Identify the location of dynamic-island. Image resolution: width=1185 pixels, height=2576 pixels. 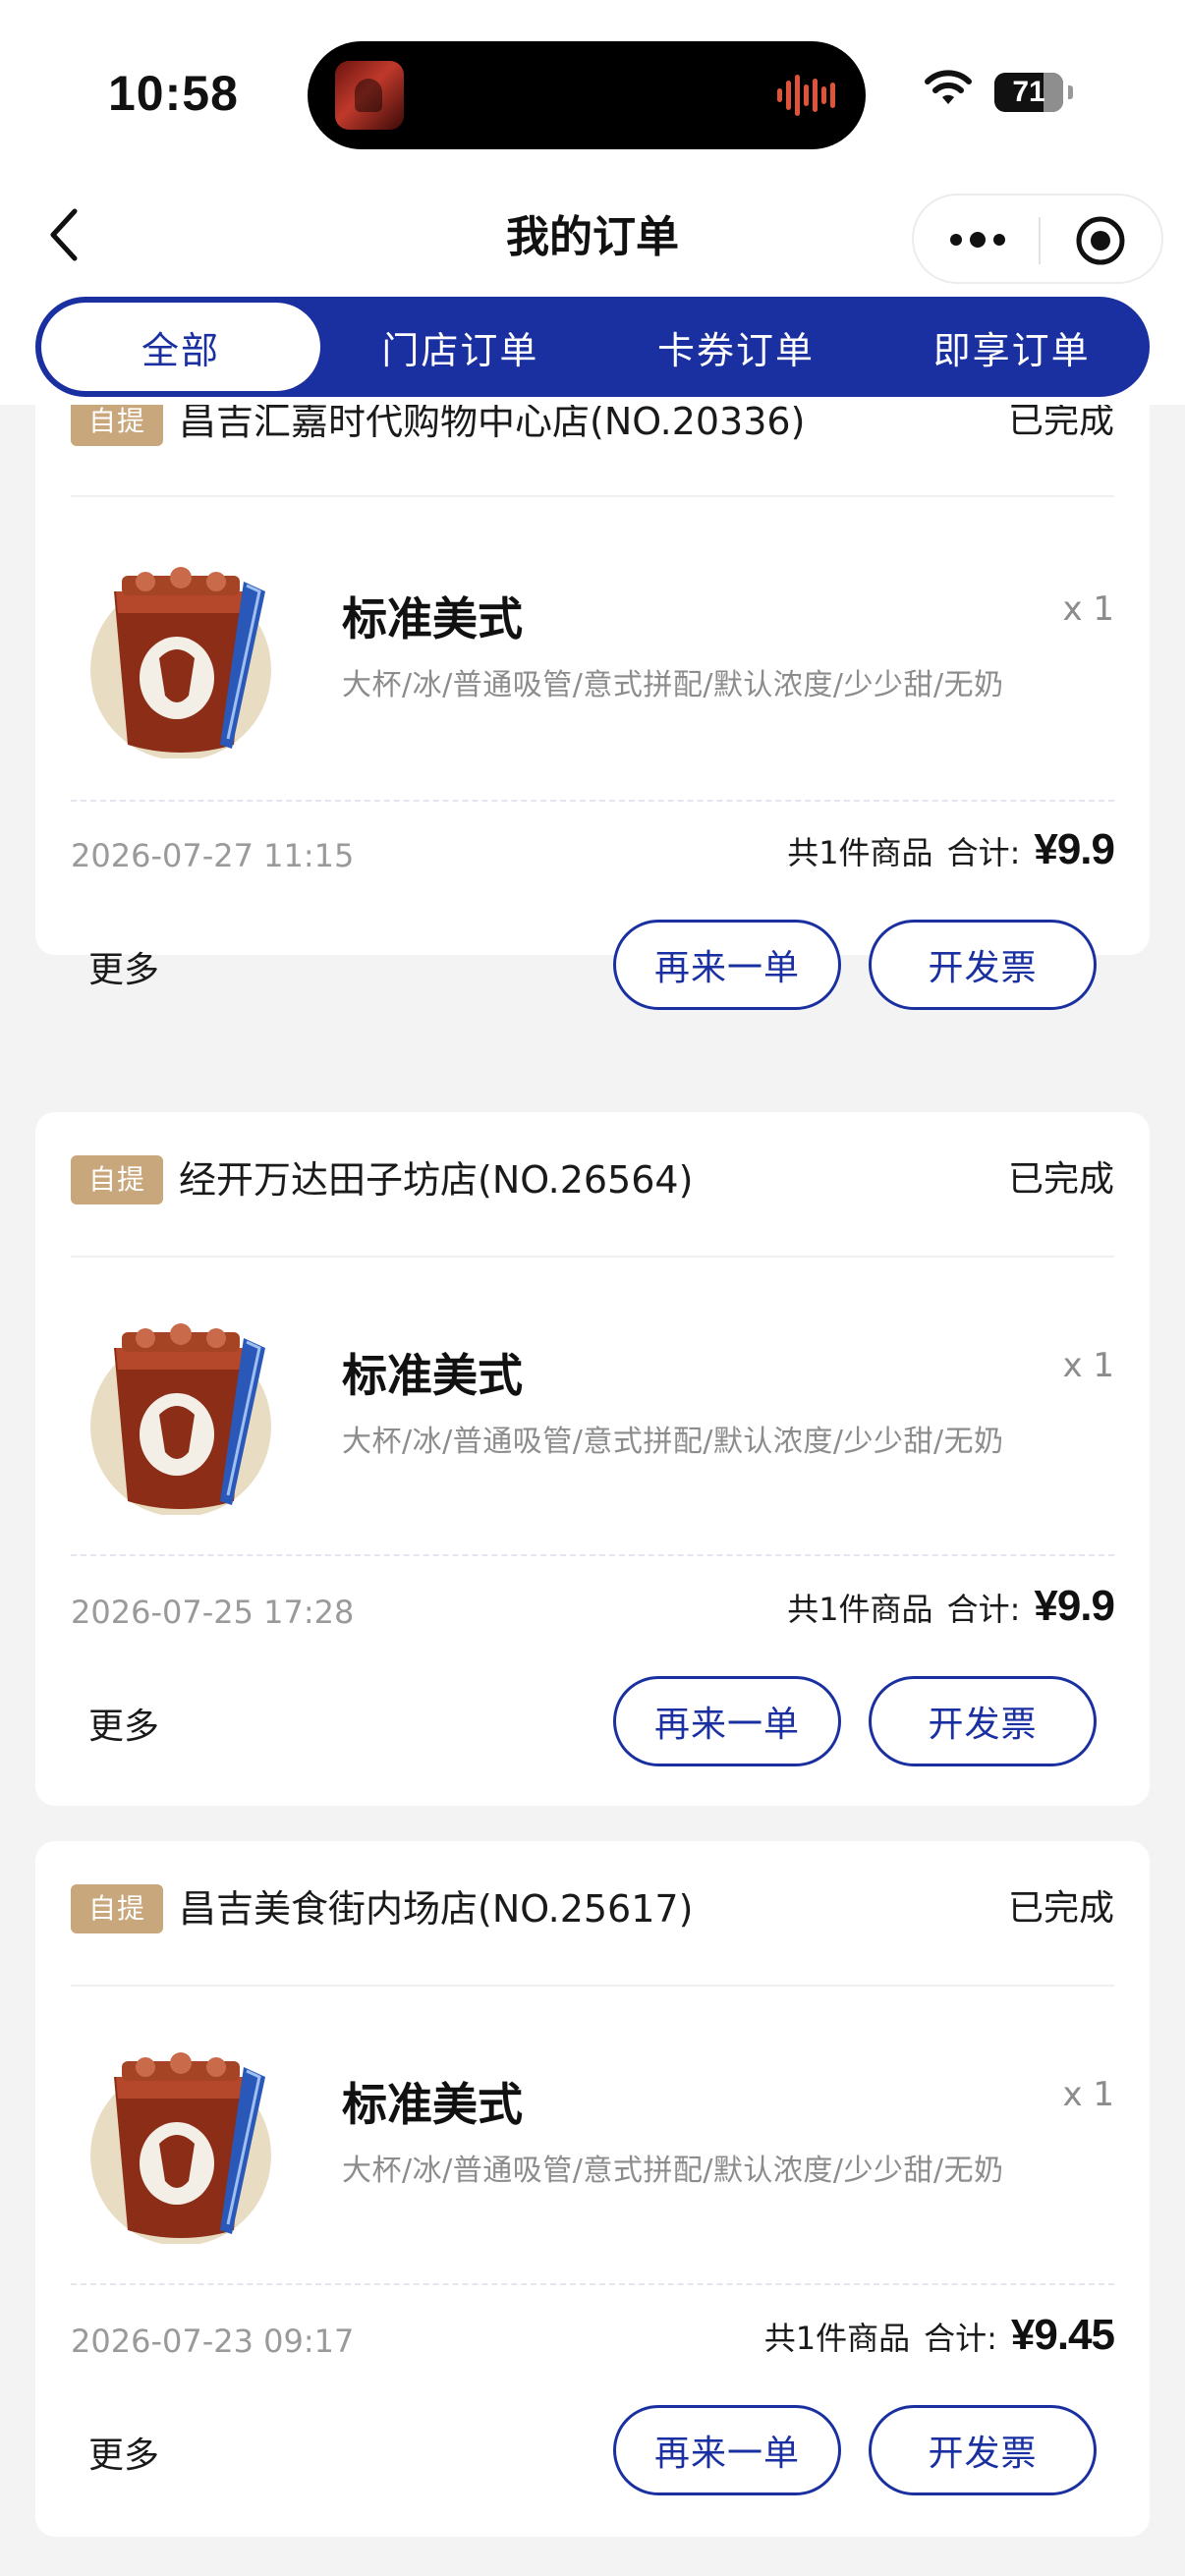
(587, 95).